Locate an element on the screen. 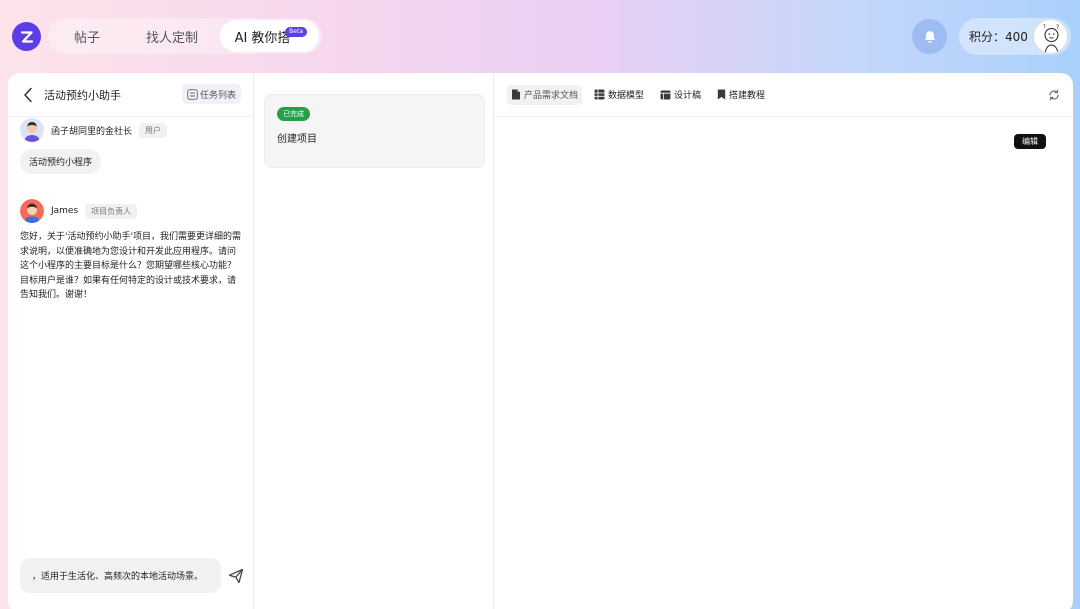 The width and height of the screenshot is (1080, 609). top-bar: 帖子 找人定制 AI 教你搭 Beta 积分：400 ? ? is located at coordinates (540, 36).